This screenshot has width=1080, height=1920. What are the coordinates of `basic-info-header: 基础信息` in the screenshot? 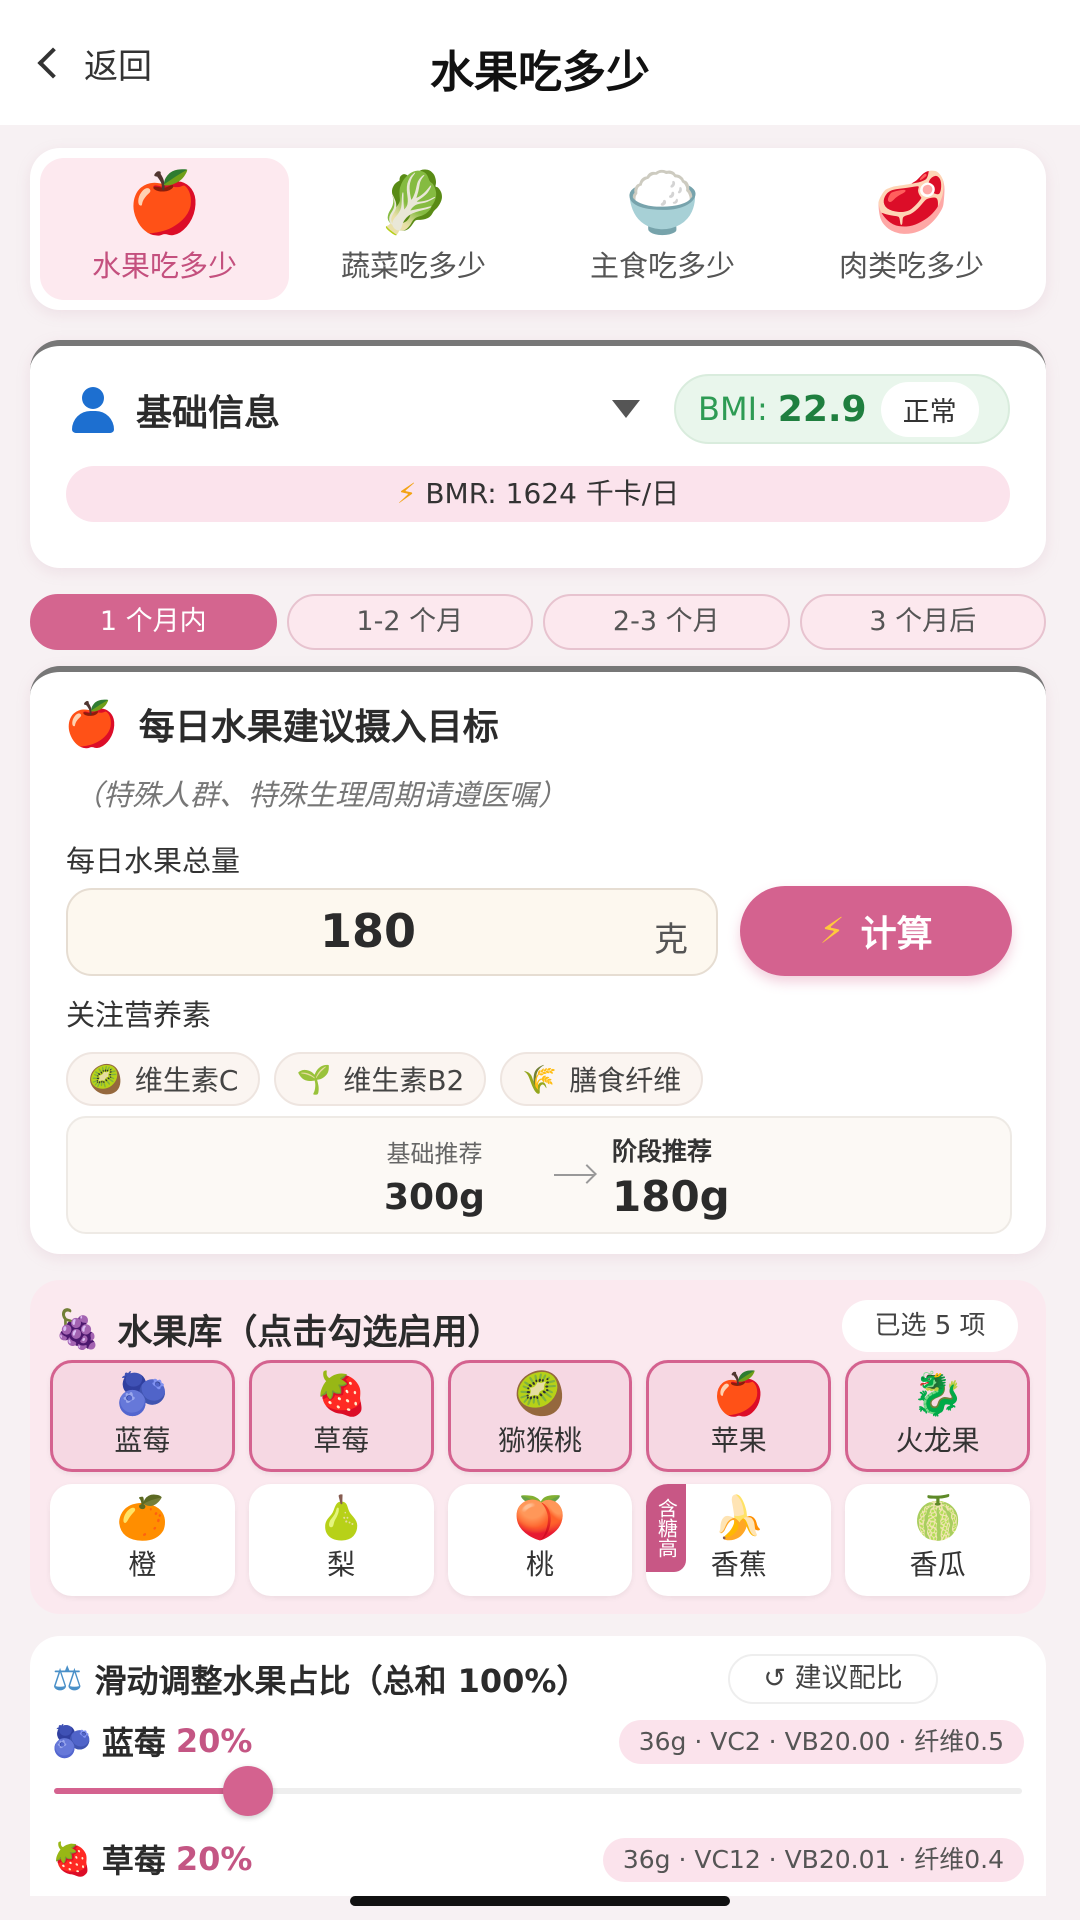 It's located at (175, 410).